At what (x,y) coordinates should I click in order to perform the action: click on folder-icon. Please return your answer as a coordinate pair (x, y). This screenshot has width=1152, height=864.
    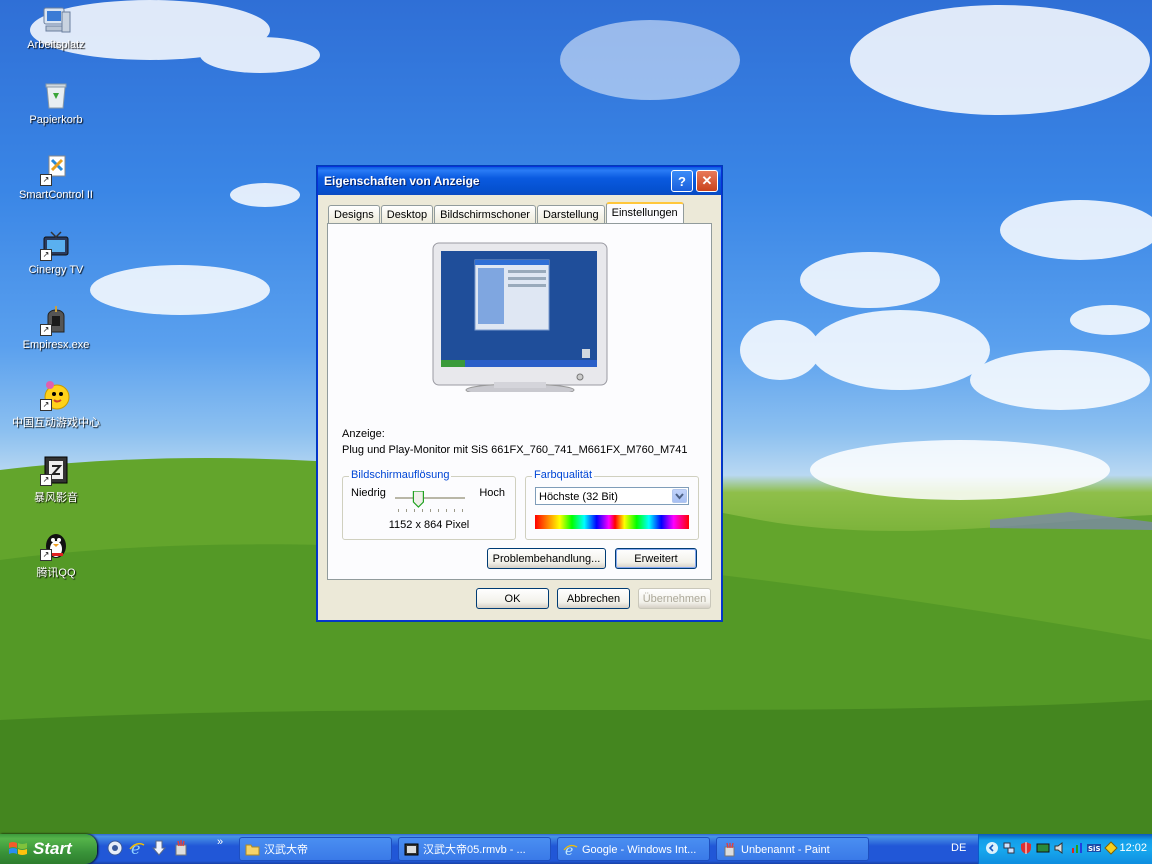
    Looking at the image, I should click on (252, 850).